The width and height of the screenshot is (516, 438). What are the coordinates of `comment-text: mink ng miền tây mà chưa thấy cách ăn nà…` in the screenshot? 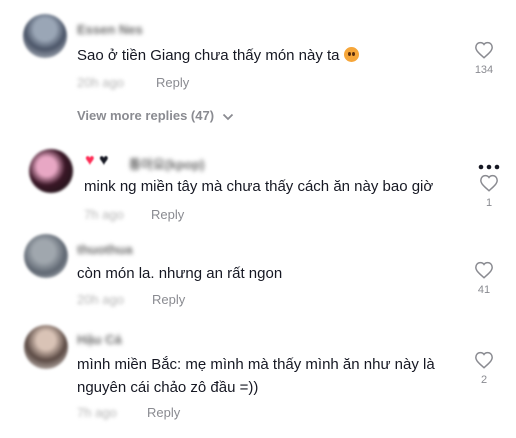 It's located at (259, 186).